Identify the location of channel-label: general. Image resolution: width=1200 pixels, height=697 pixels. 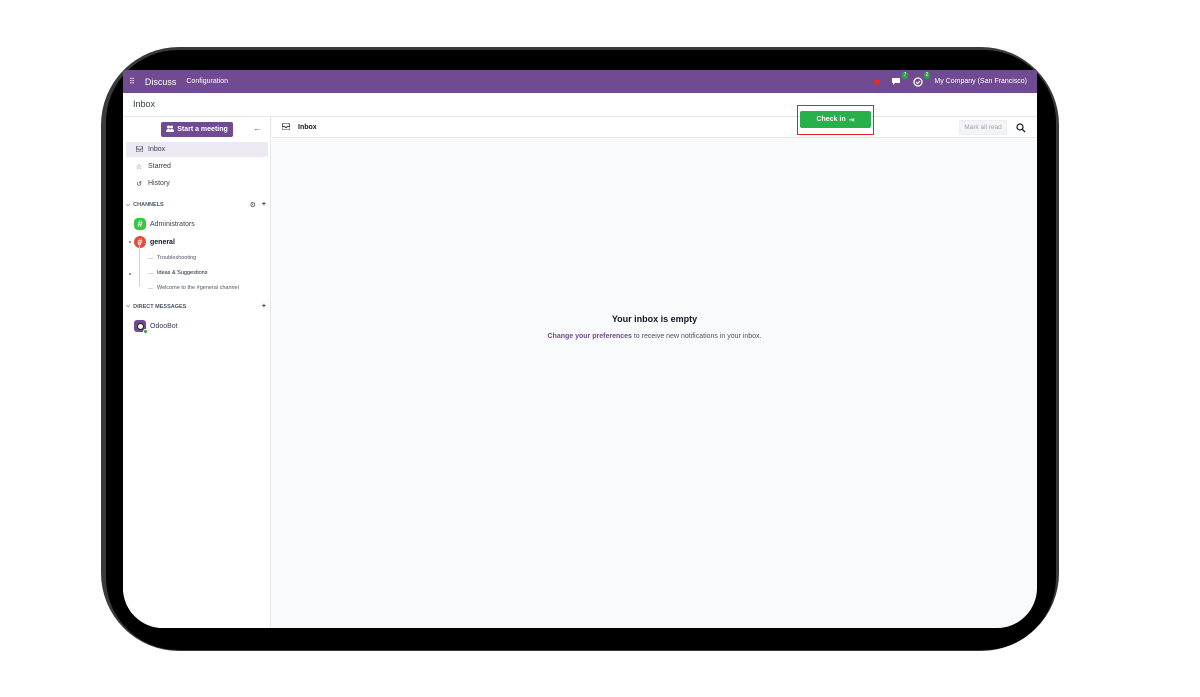
(162, 242).